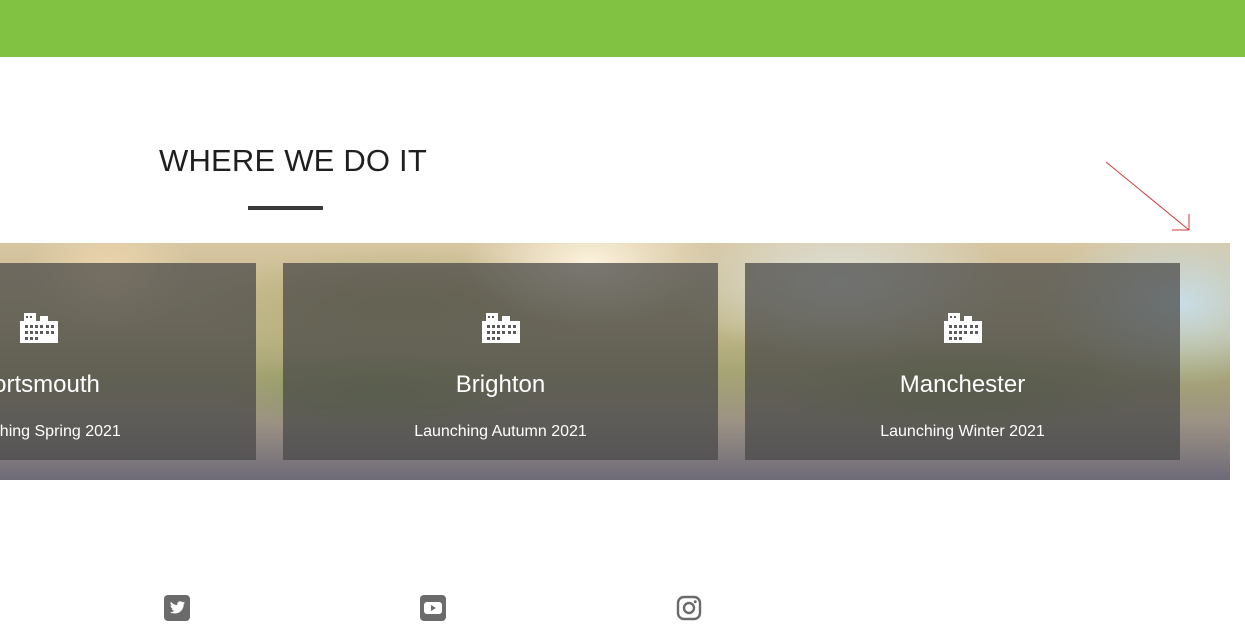 The height and width of the screenshot is (631, 1245). What do you see at coordinates (1147, 196) in the screenshot?
I see `arrow-down-right-icon` at bounding box center [1147, 196].